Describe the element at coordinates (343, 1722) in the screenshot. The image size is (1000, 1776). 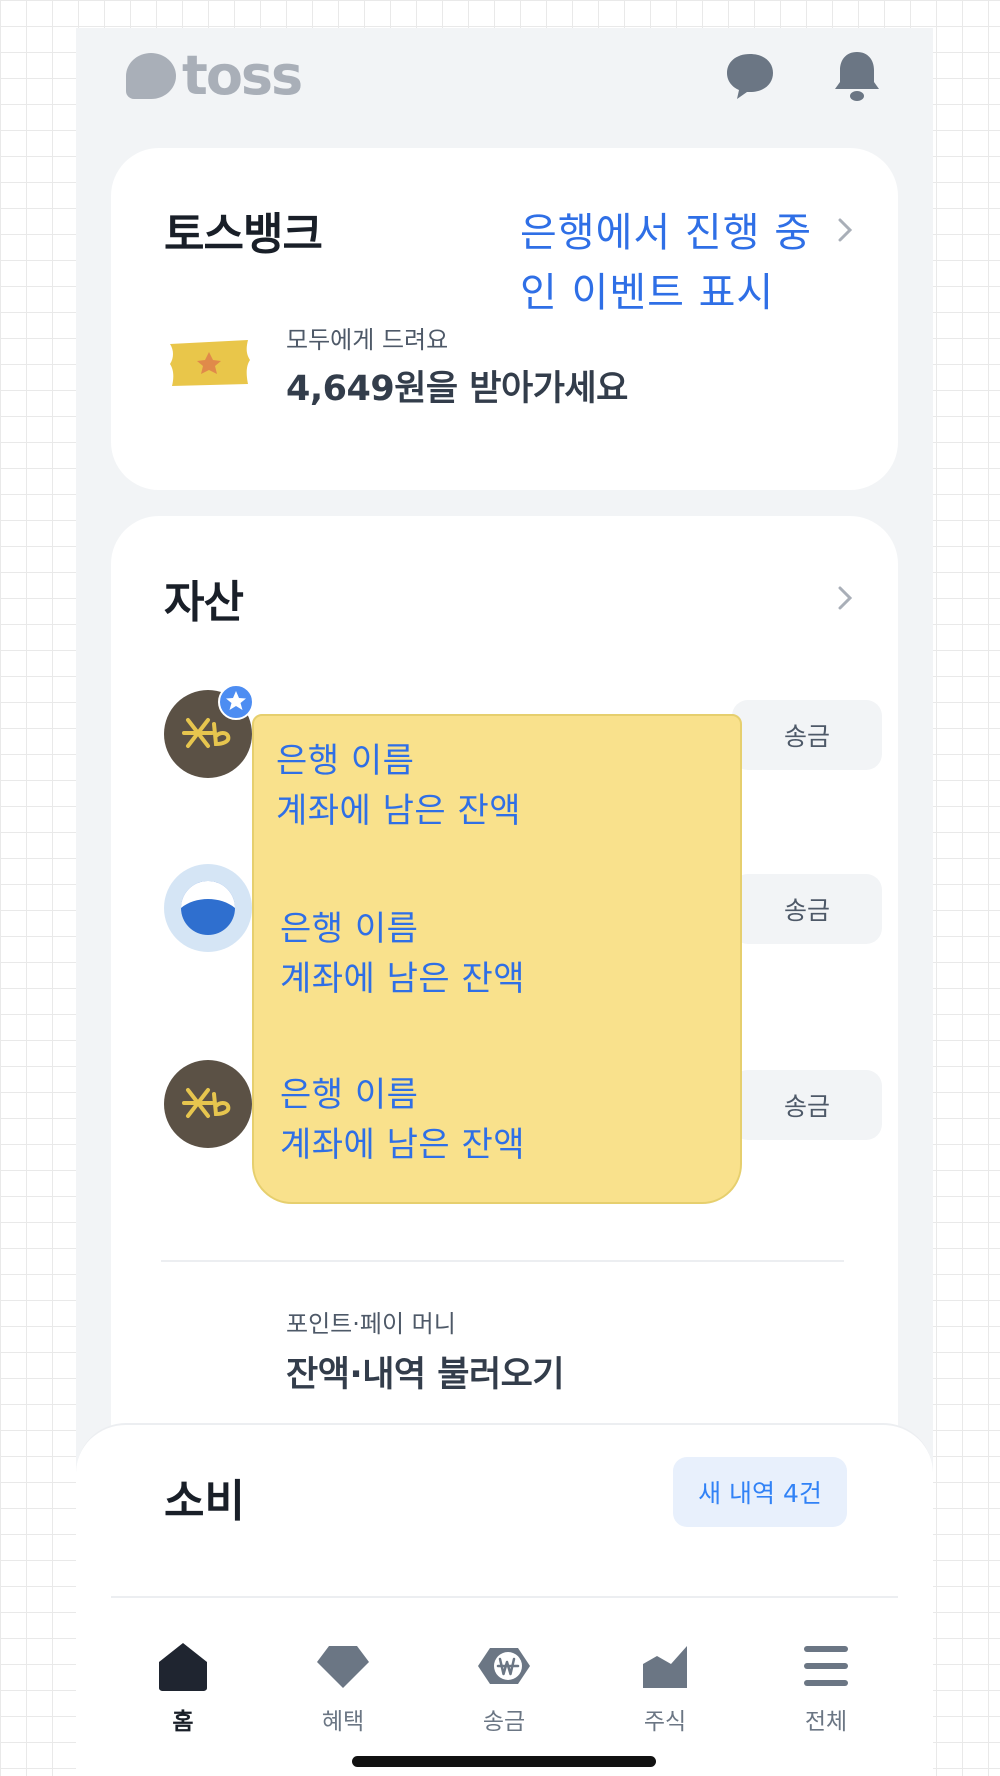
I see `nav-label: 혜택` at that location.